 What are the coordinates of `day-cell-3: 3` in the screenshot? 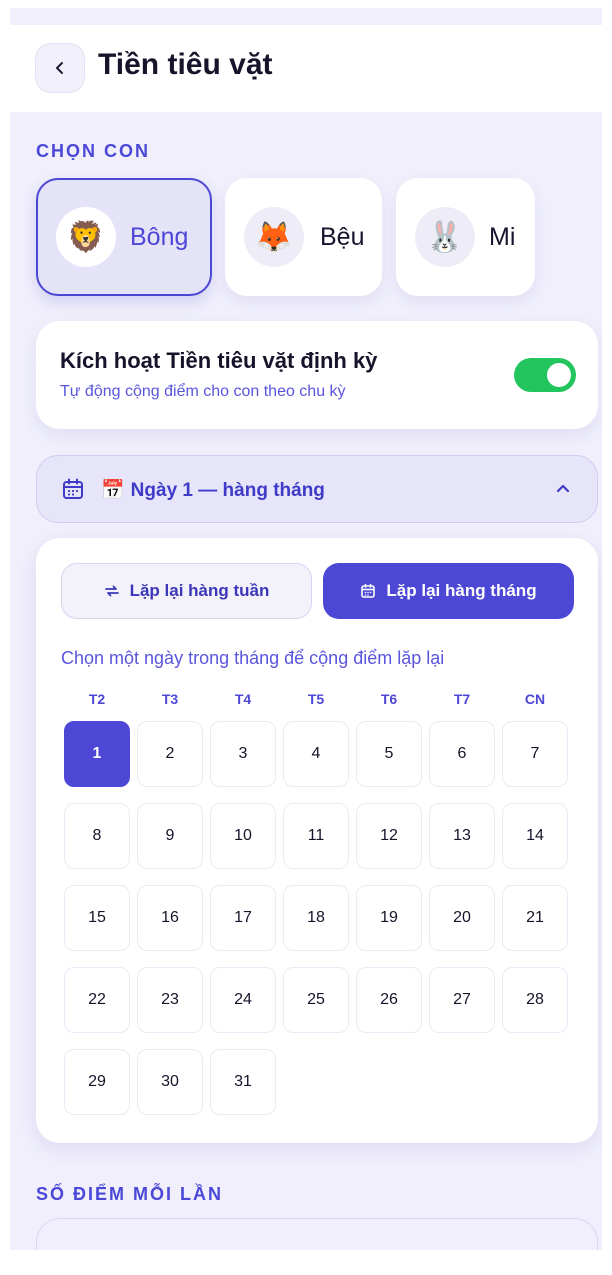 It's located at (243, 754).